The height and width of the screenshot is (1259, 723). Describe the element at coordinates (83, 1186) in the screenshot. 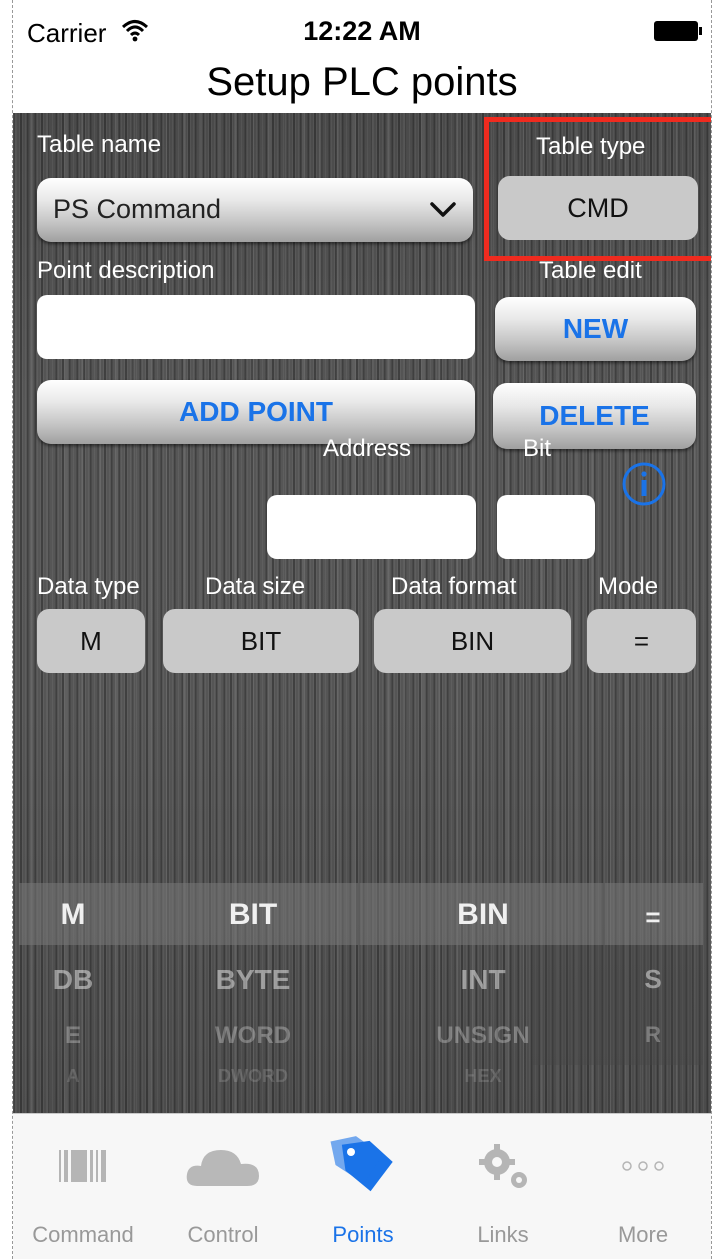

I see `tab-command: Command` at that location.